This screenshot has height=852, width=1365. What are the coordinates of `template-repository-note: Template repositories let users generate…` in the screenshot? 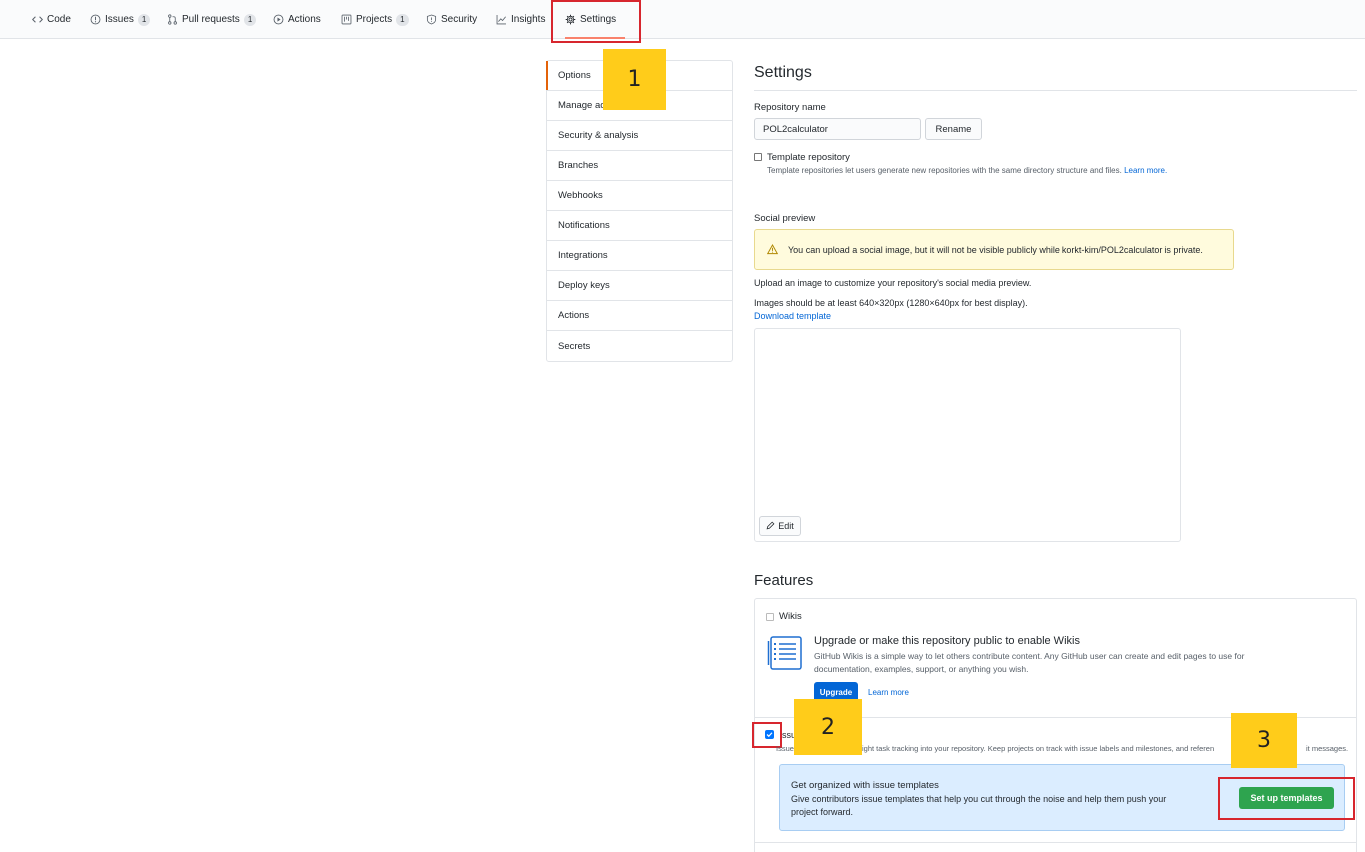 It's located at (967, 170).